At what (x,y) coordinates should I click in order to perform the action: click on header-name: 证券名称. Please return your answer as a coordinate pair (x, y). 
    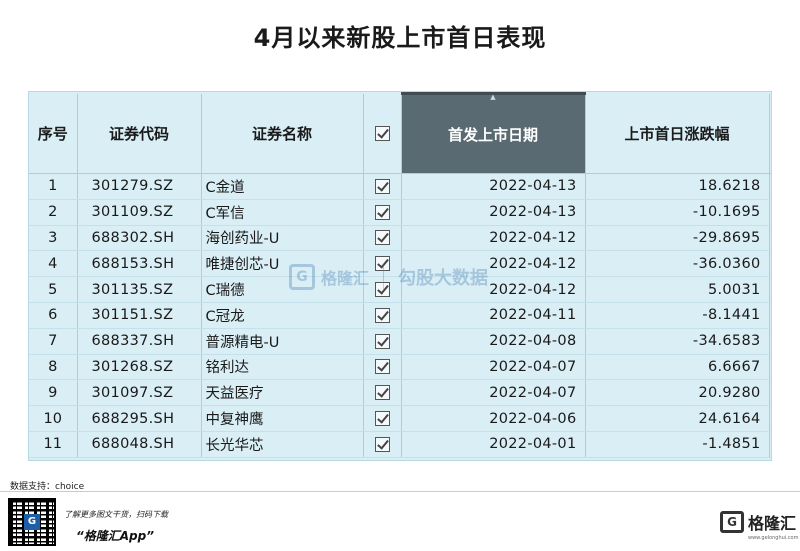
    Looking at the image, I should click on (282, 133).